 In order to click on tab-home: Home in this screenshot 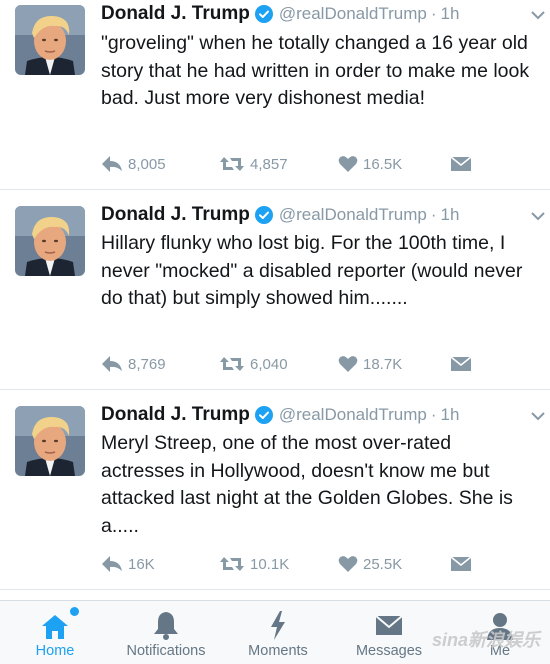, I will do `click(55, 632)`.